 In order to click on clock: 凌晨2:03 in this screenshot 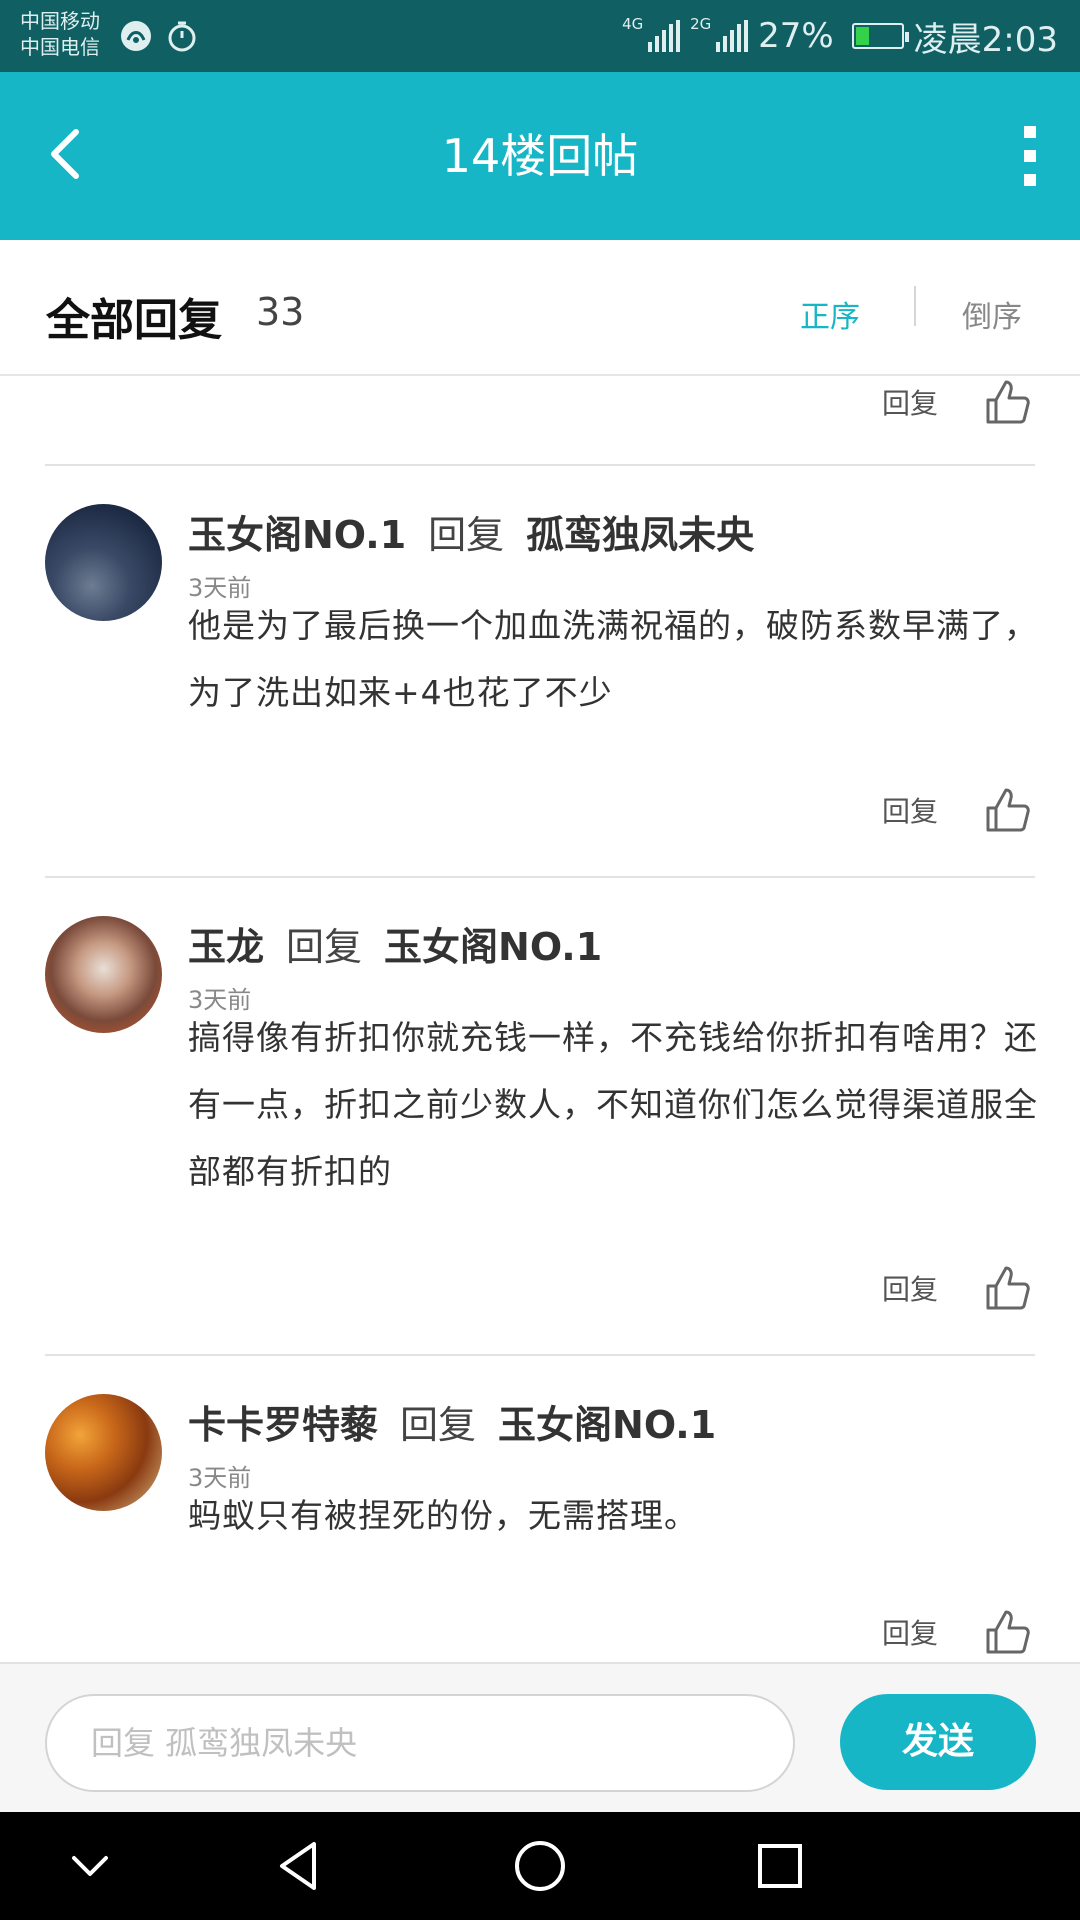, I will do `click(985, 39)`.